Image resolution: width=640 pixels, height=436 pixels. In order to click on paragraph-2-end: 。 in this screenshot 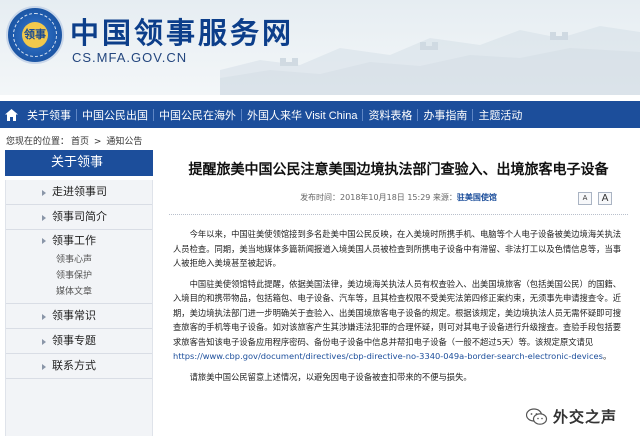, I will do `click(607, 356)`.